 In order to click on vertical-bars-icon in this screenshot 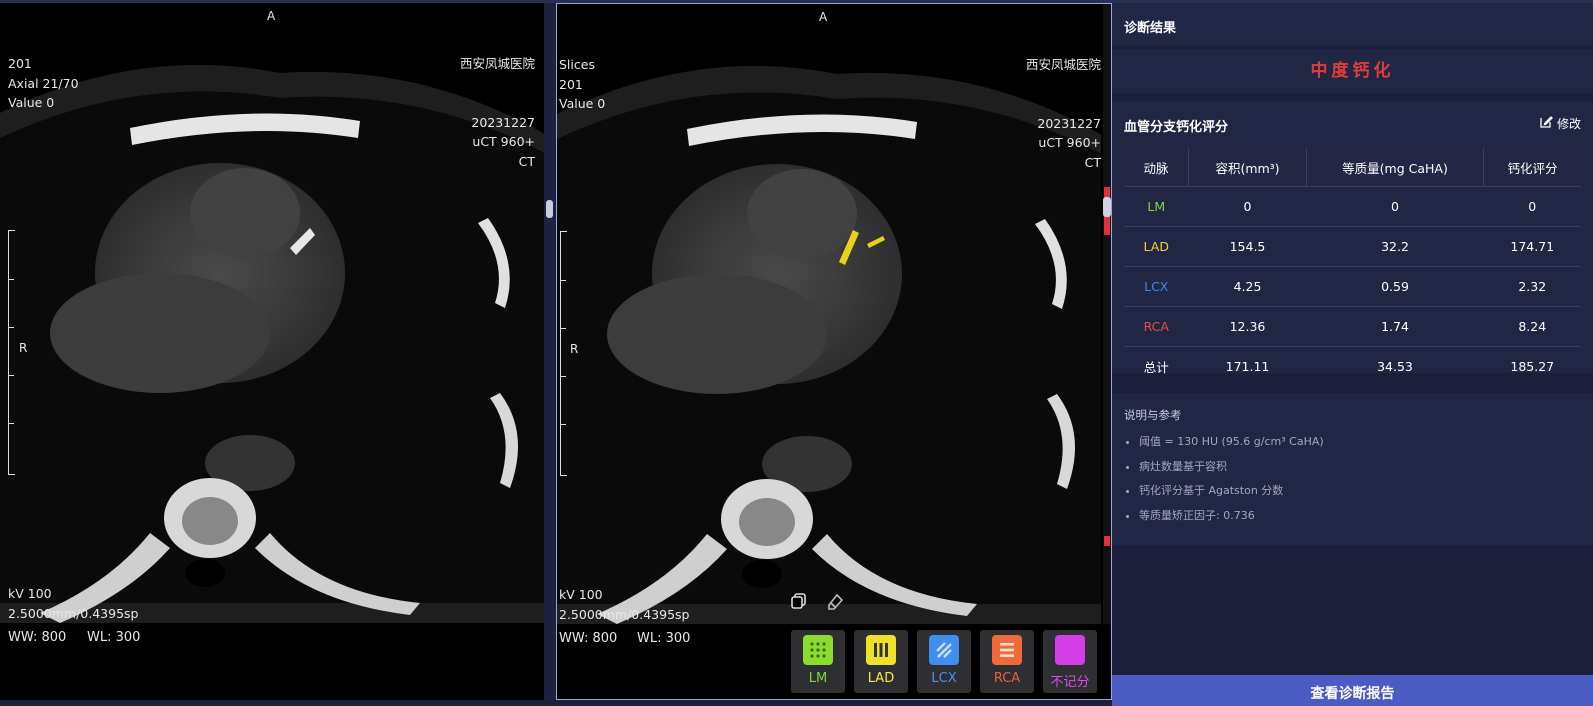, I will do `click(881, 650)`.